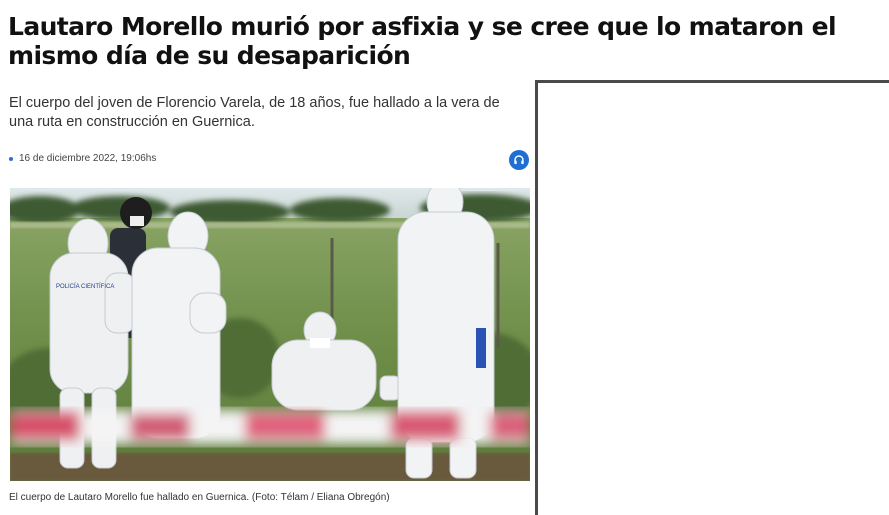 The width and height of the screenshot is (889, 515). I want to click on headphones-icon, so click(519, 160).